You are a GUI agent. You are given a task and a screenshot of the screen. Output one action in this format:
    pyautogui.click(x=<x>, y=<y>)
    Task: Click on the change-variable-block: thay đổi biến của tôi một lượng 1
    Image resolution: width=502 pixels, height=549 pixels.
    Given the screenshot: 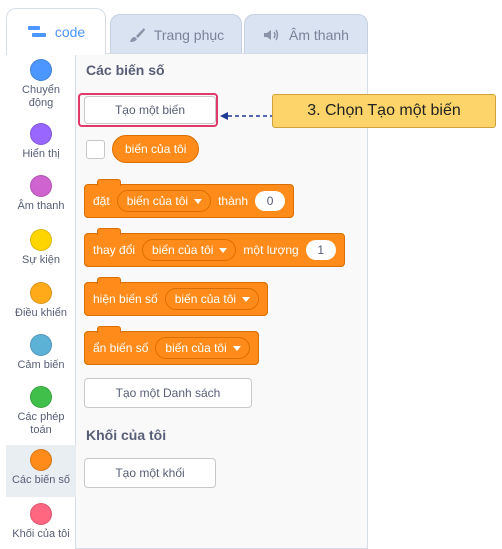 What is the action you would take?
    pyautogui.click(x=214, y=247)
    